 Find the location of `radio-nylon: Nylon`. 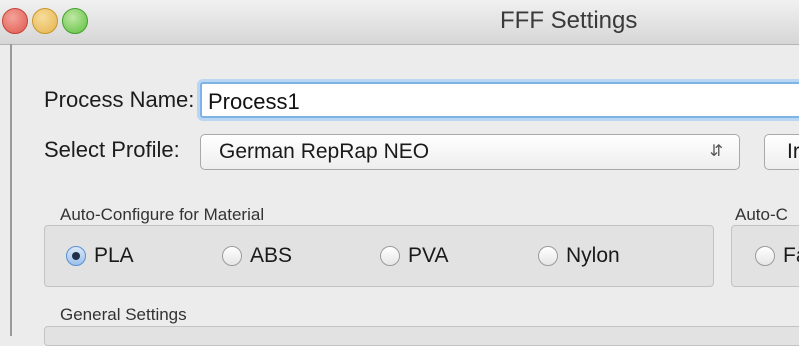

radio-nylon: Nylon is located at coordinates (579, 256).